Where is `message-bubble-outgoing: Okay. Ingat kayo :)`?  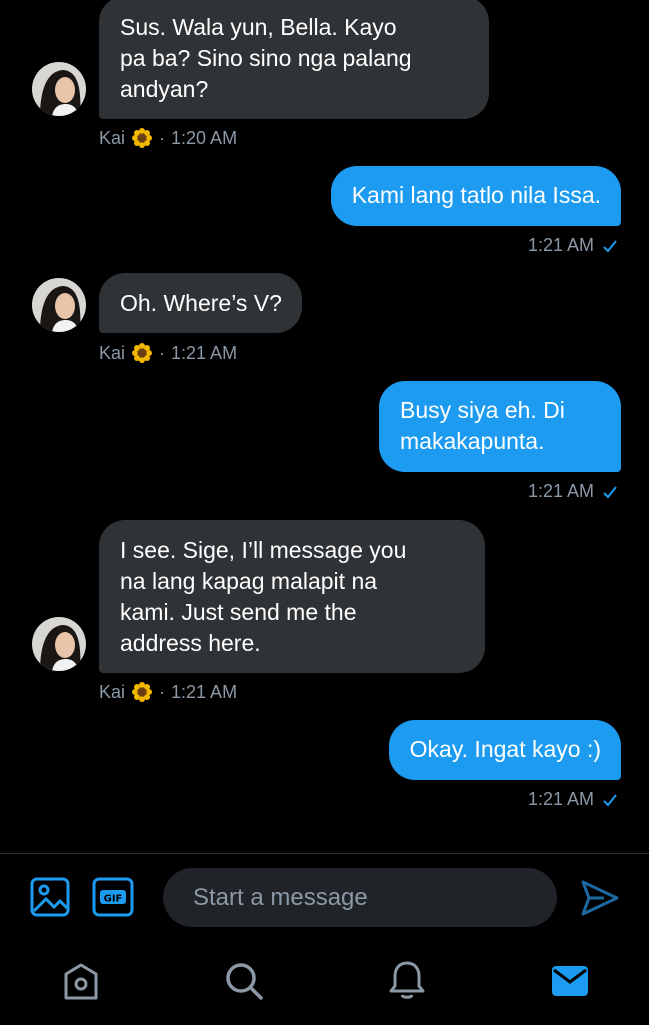 message-bubble-outgoing: Okay. Ingat kayo :) is located at coordinates (504, 750).